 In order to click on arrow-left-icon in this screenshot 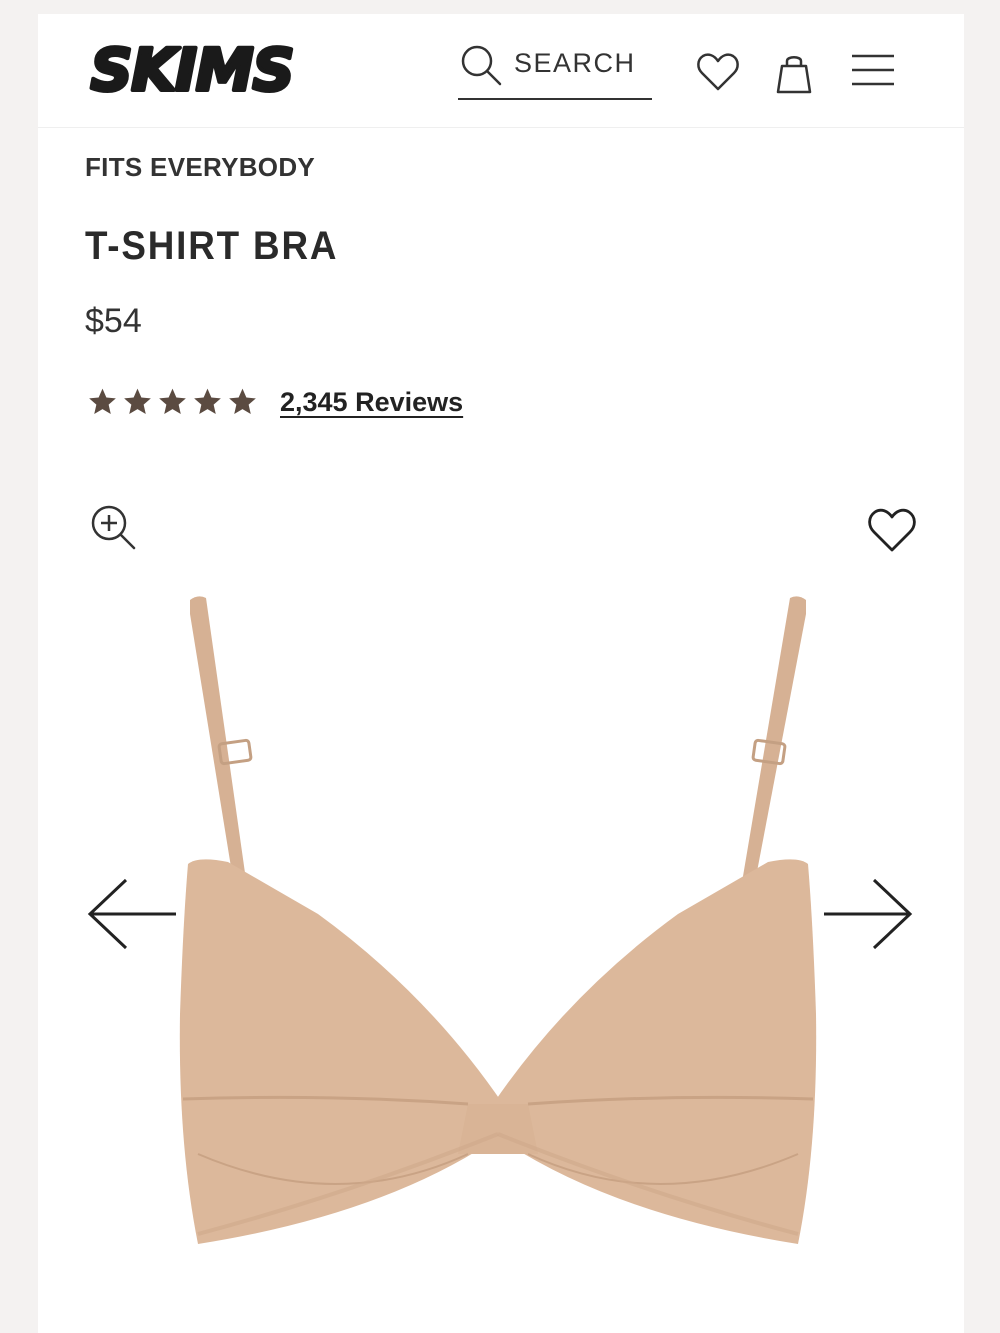, I will do `click(130, 914)`.